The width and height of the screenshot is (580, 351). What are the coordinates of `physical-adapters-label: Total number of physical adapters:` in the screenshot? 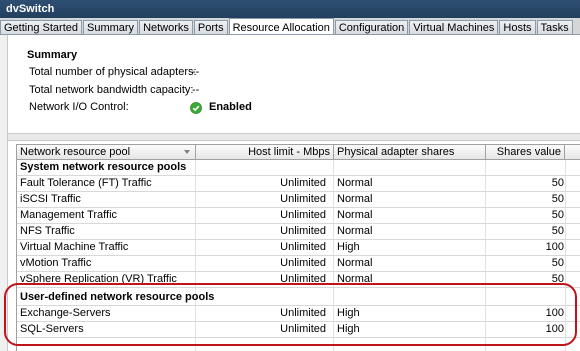 It's located at (113, 72).